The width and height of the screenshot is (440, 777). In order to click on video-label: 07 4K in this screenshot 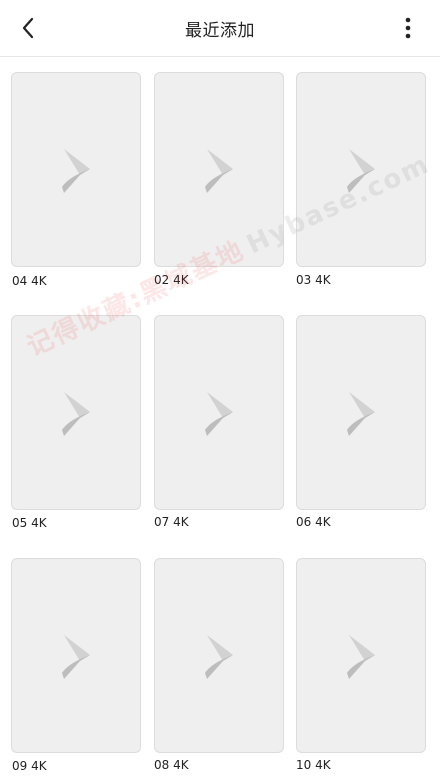, I will do `click(171, 522)`.